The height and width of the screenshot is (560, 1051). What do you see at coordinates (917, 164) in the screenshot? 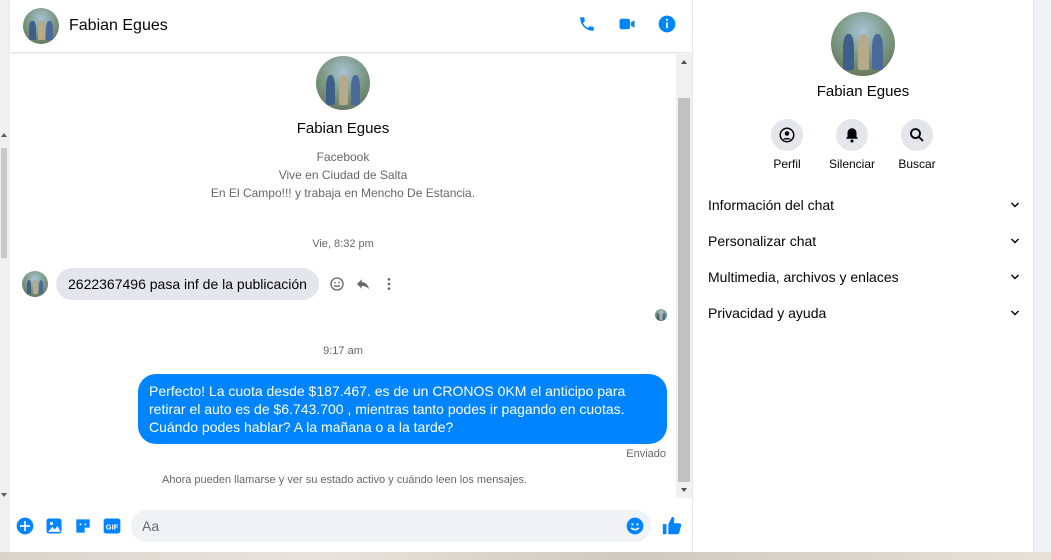
I see `search-button-label: Buscar` at bounding box center [917, 164].